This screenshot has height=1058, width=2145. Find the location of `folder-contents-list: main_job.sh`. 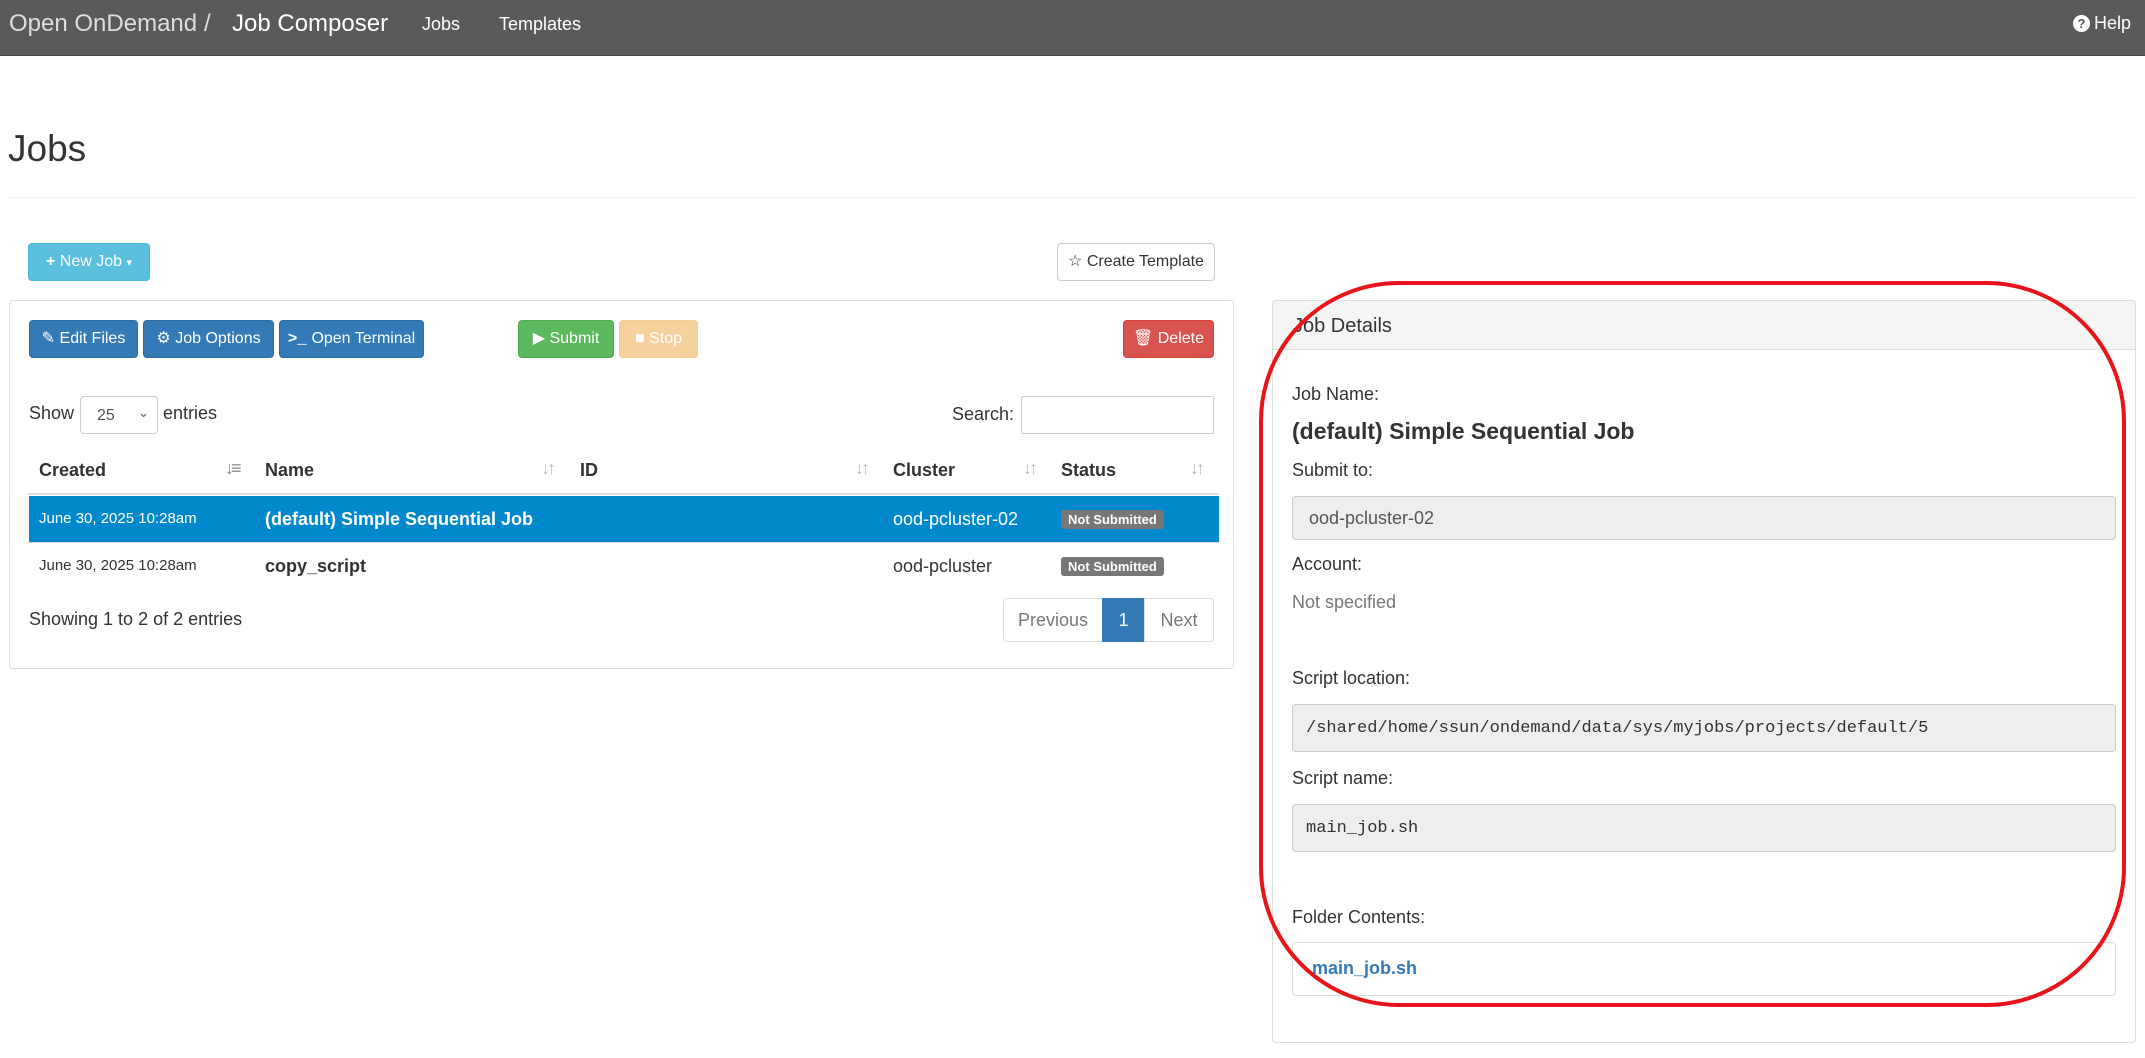

folder-contents-list: main_job.sh is located at coordinates (1704, 969).